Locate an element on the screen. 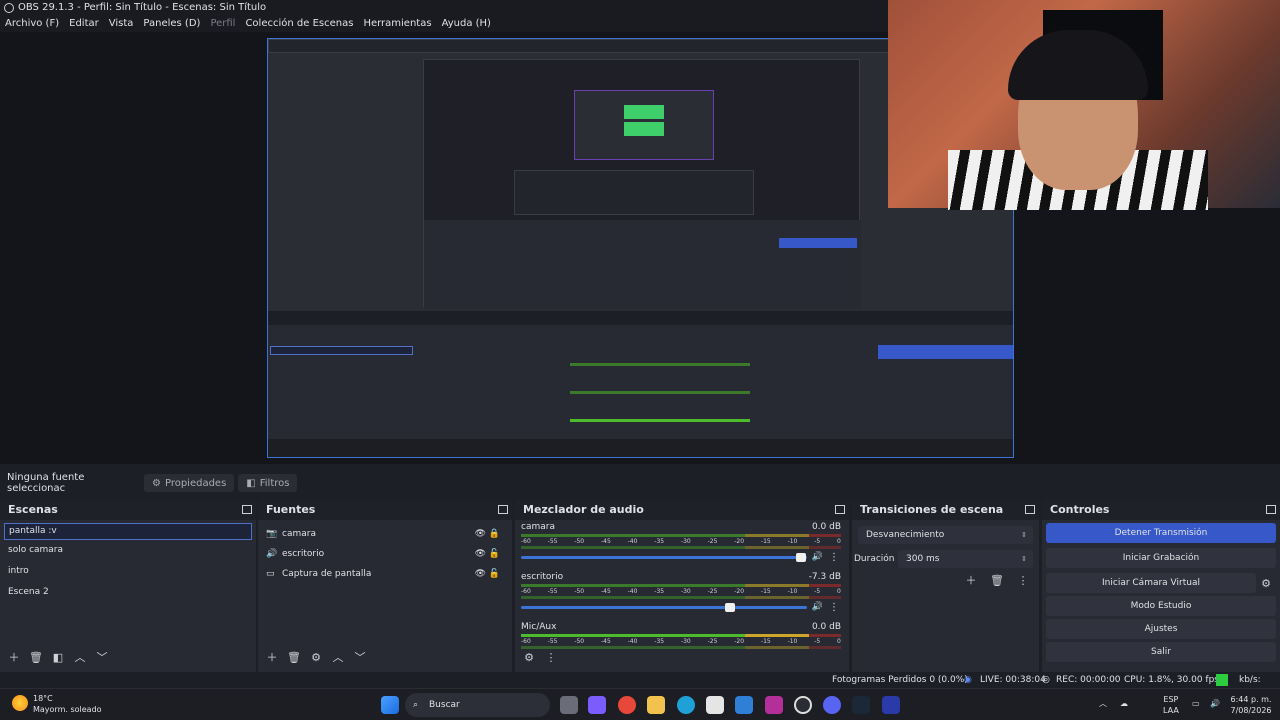 This screenshot has height=720, width=1280. meter-scale: -60 -55 -50 -45 -40 -35 -30 -25 -20 -15 -10 -5 0 is located at coordinates (681, 591).